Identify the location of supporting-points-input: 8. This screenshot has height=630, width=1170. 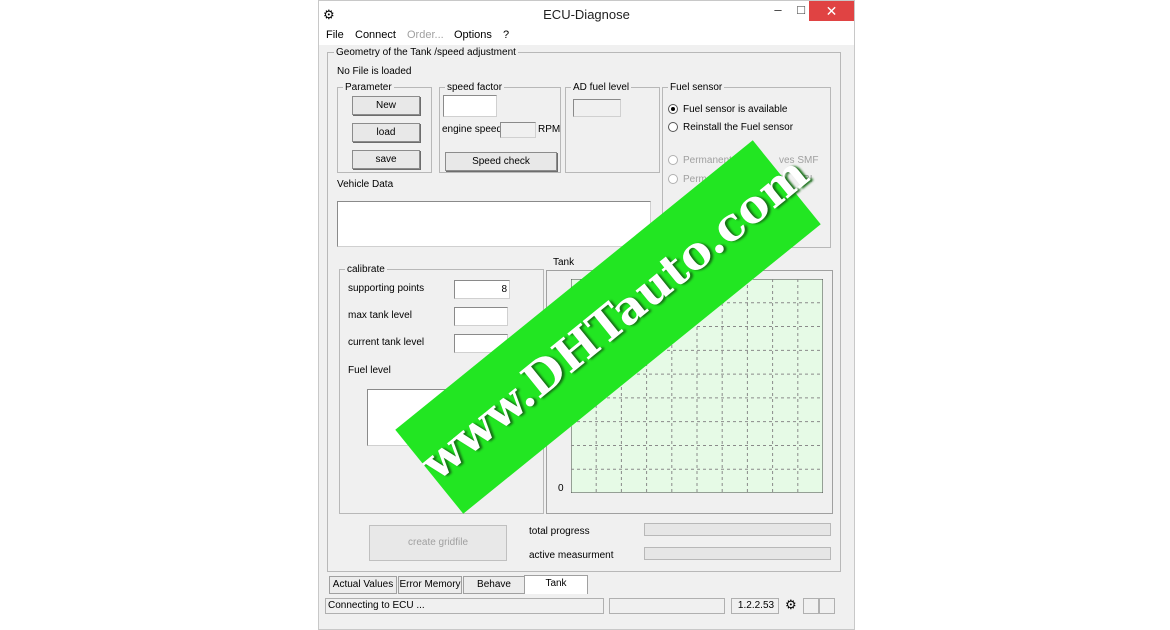
(482, 289).